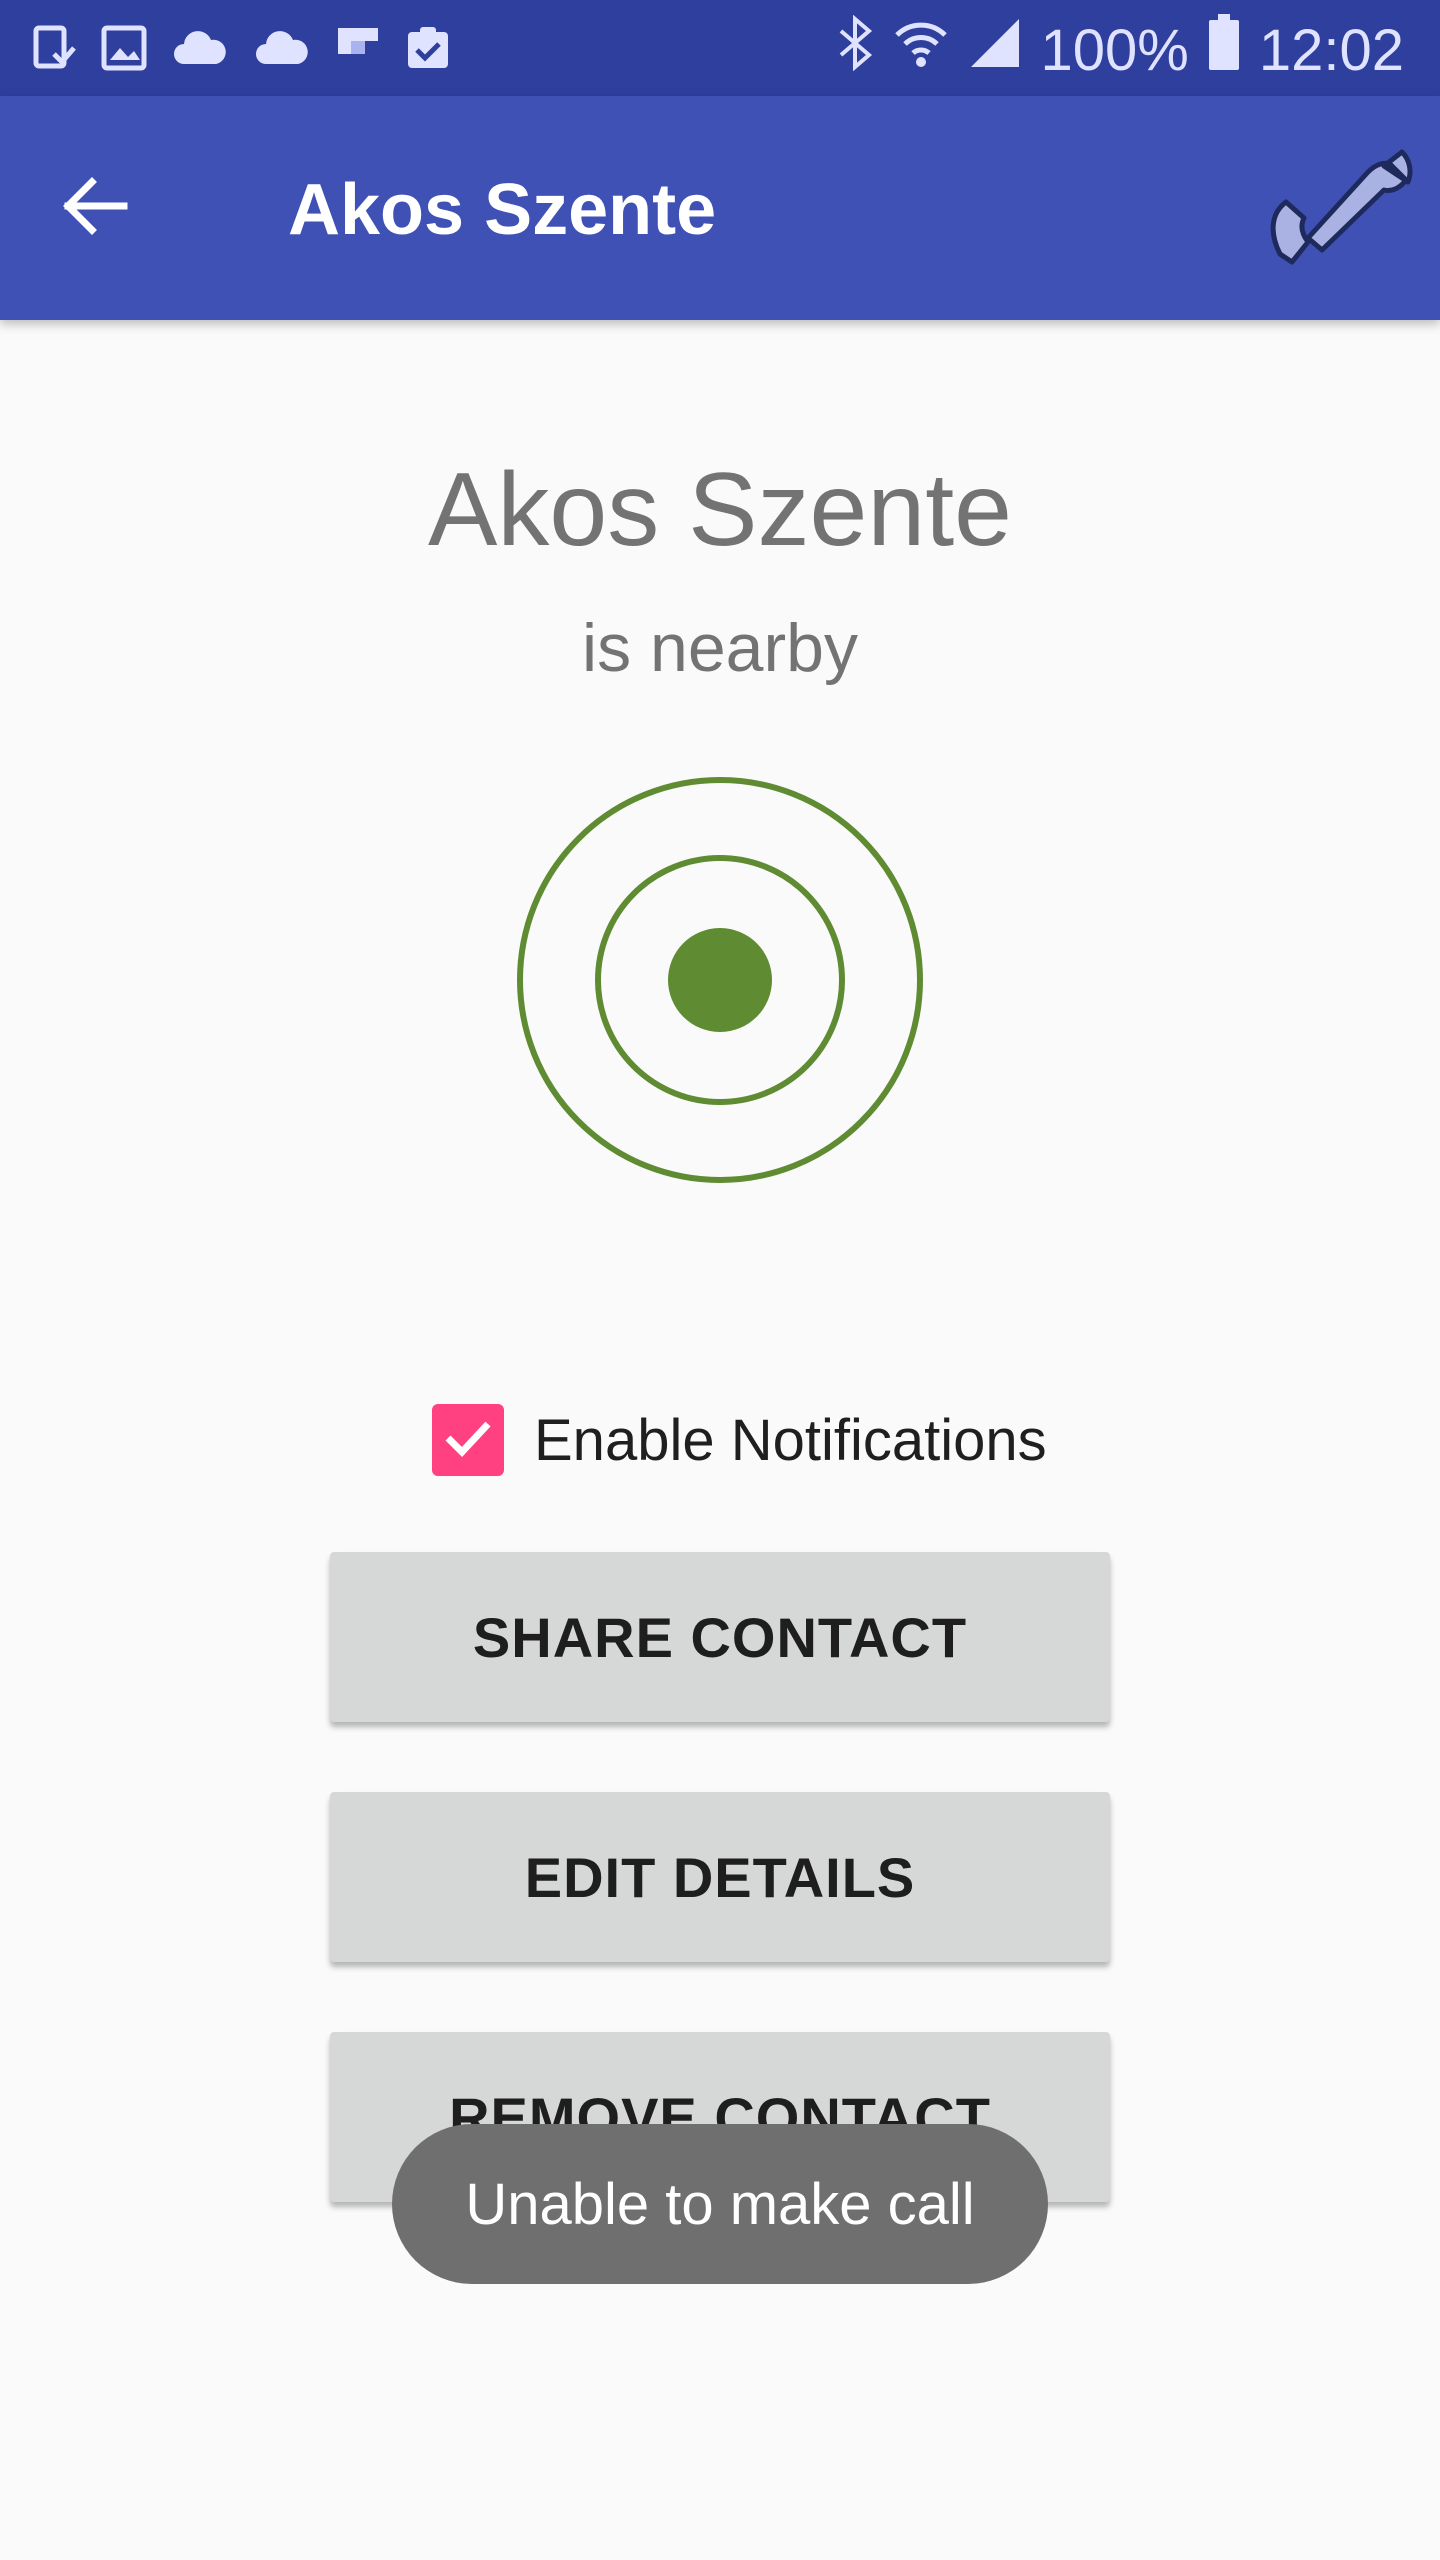 Image resolution: width=1440 pixels, height=2560 pixels. What do you see at coordinates (1331, 50) in the screenshot?
I see `status-time: 12:02` at bounding box center [1331, 50].